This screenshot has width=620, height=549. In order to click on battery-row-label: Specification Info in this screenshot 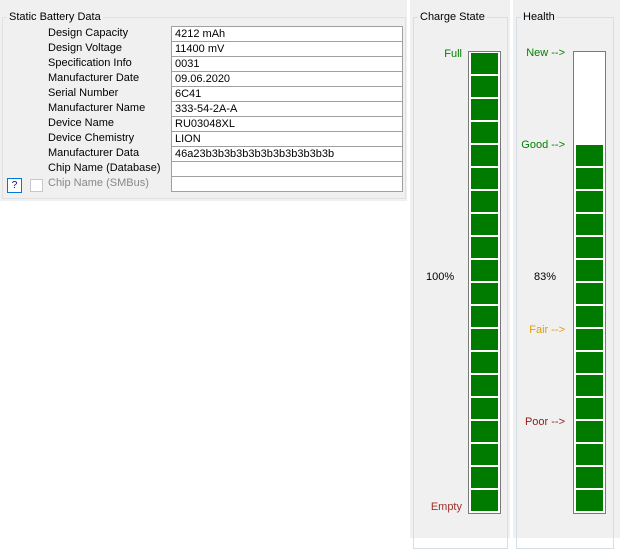, I will do `click(90, 63)`.